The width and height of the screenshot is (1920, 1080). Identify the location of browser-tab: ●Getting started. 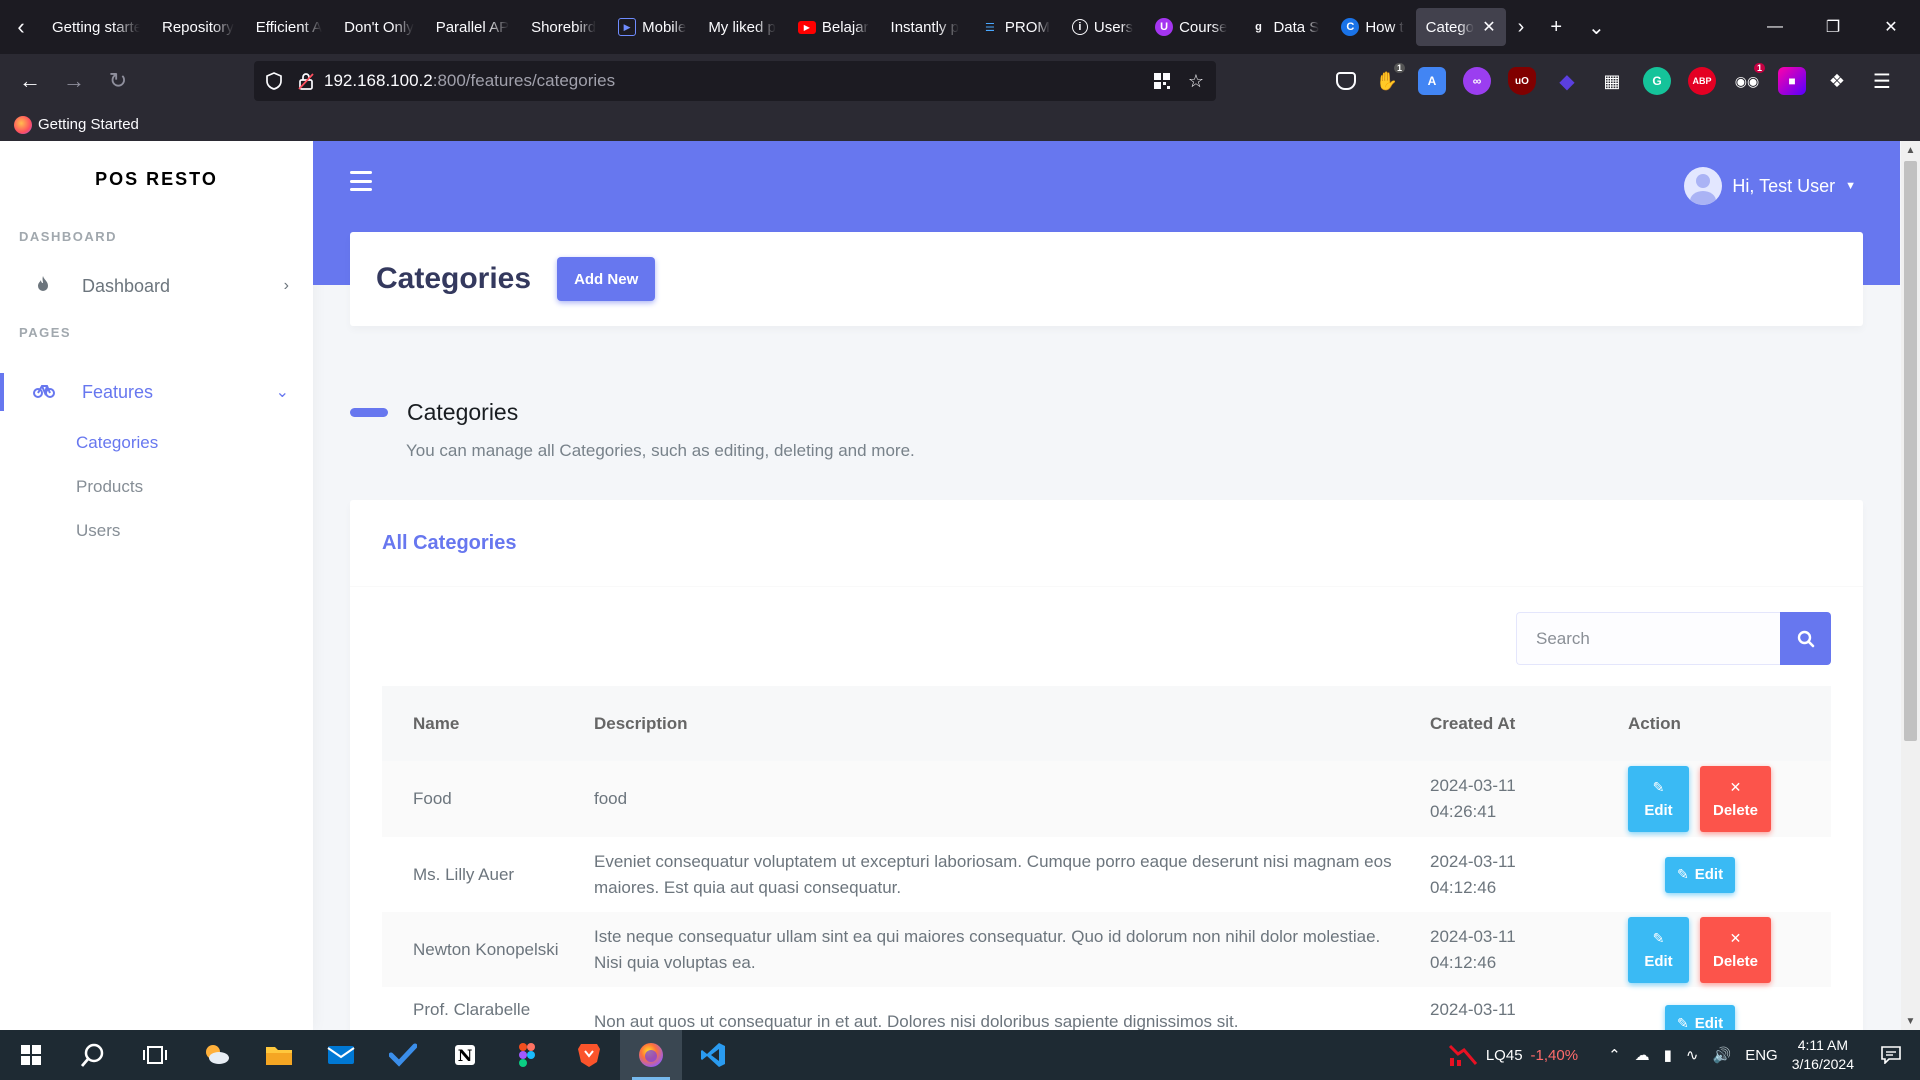
(96, 27).